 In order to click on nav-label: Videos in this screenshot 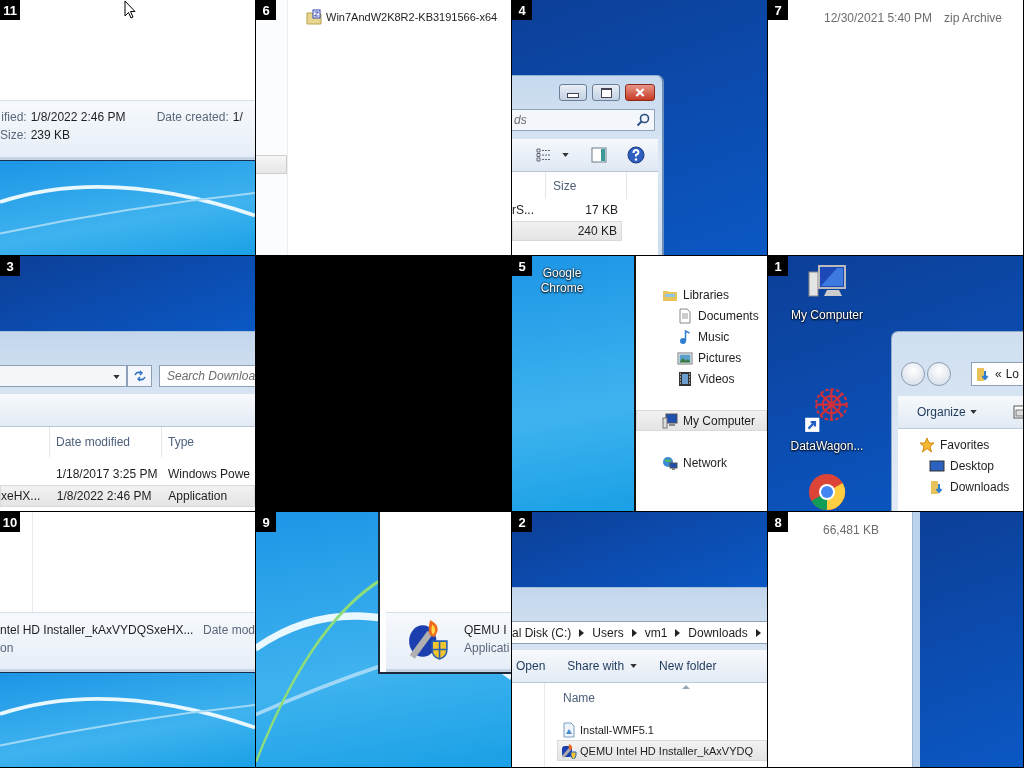, I will do `click(716, 378)`.